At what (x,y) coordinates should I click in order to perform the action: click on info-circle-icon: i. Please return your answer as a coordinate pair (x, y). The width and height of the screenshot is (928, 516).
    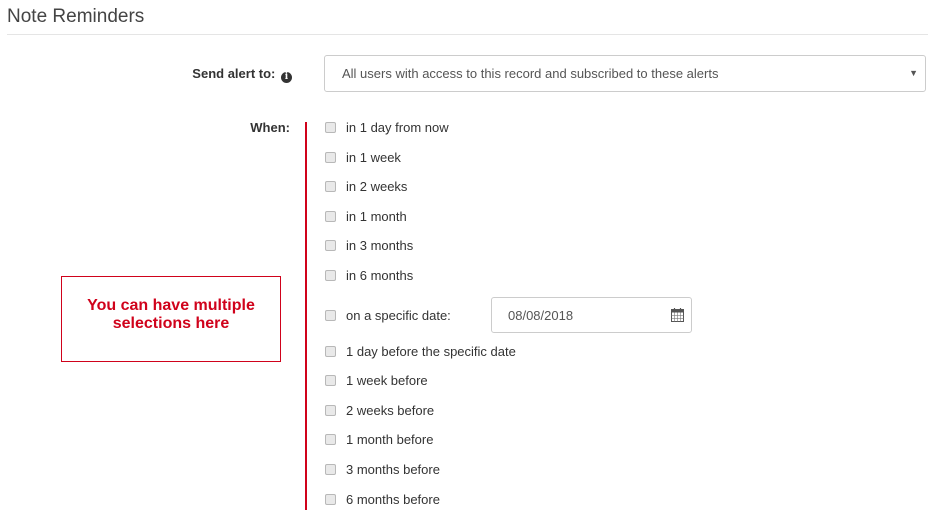
    Looking at the image, I should click on (286, 77).